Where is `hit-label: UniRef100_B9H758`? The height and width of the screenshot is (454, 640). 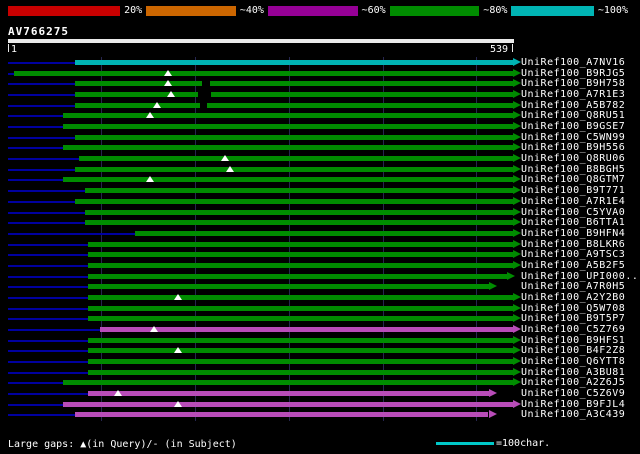 hit-label: UniRef100_B9H758 is located at coordinates (573, 83).